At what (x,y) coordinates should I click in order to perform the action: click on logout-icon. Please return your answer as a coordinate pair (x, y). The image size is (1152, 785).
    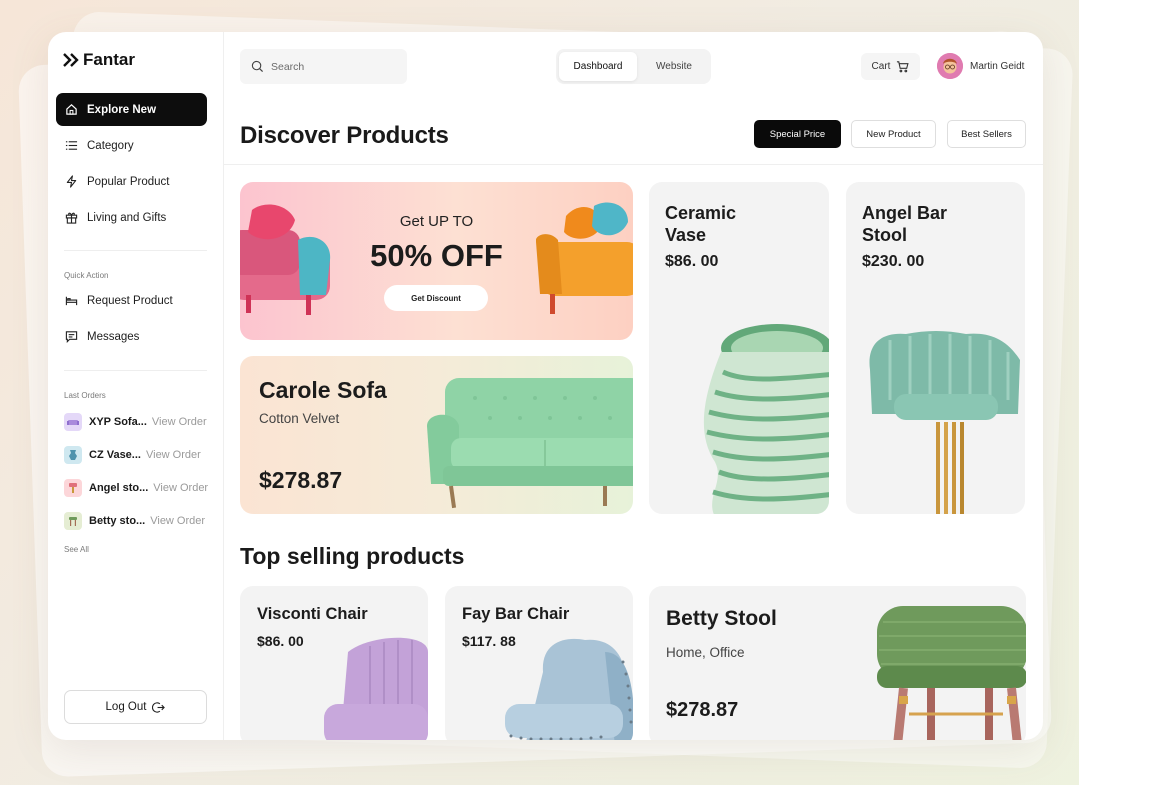
    Looking at the image, I should click on (159, 707).